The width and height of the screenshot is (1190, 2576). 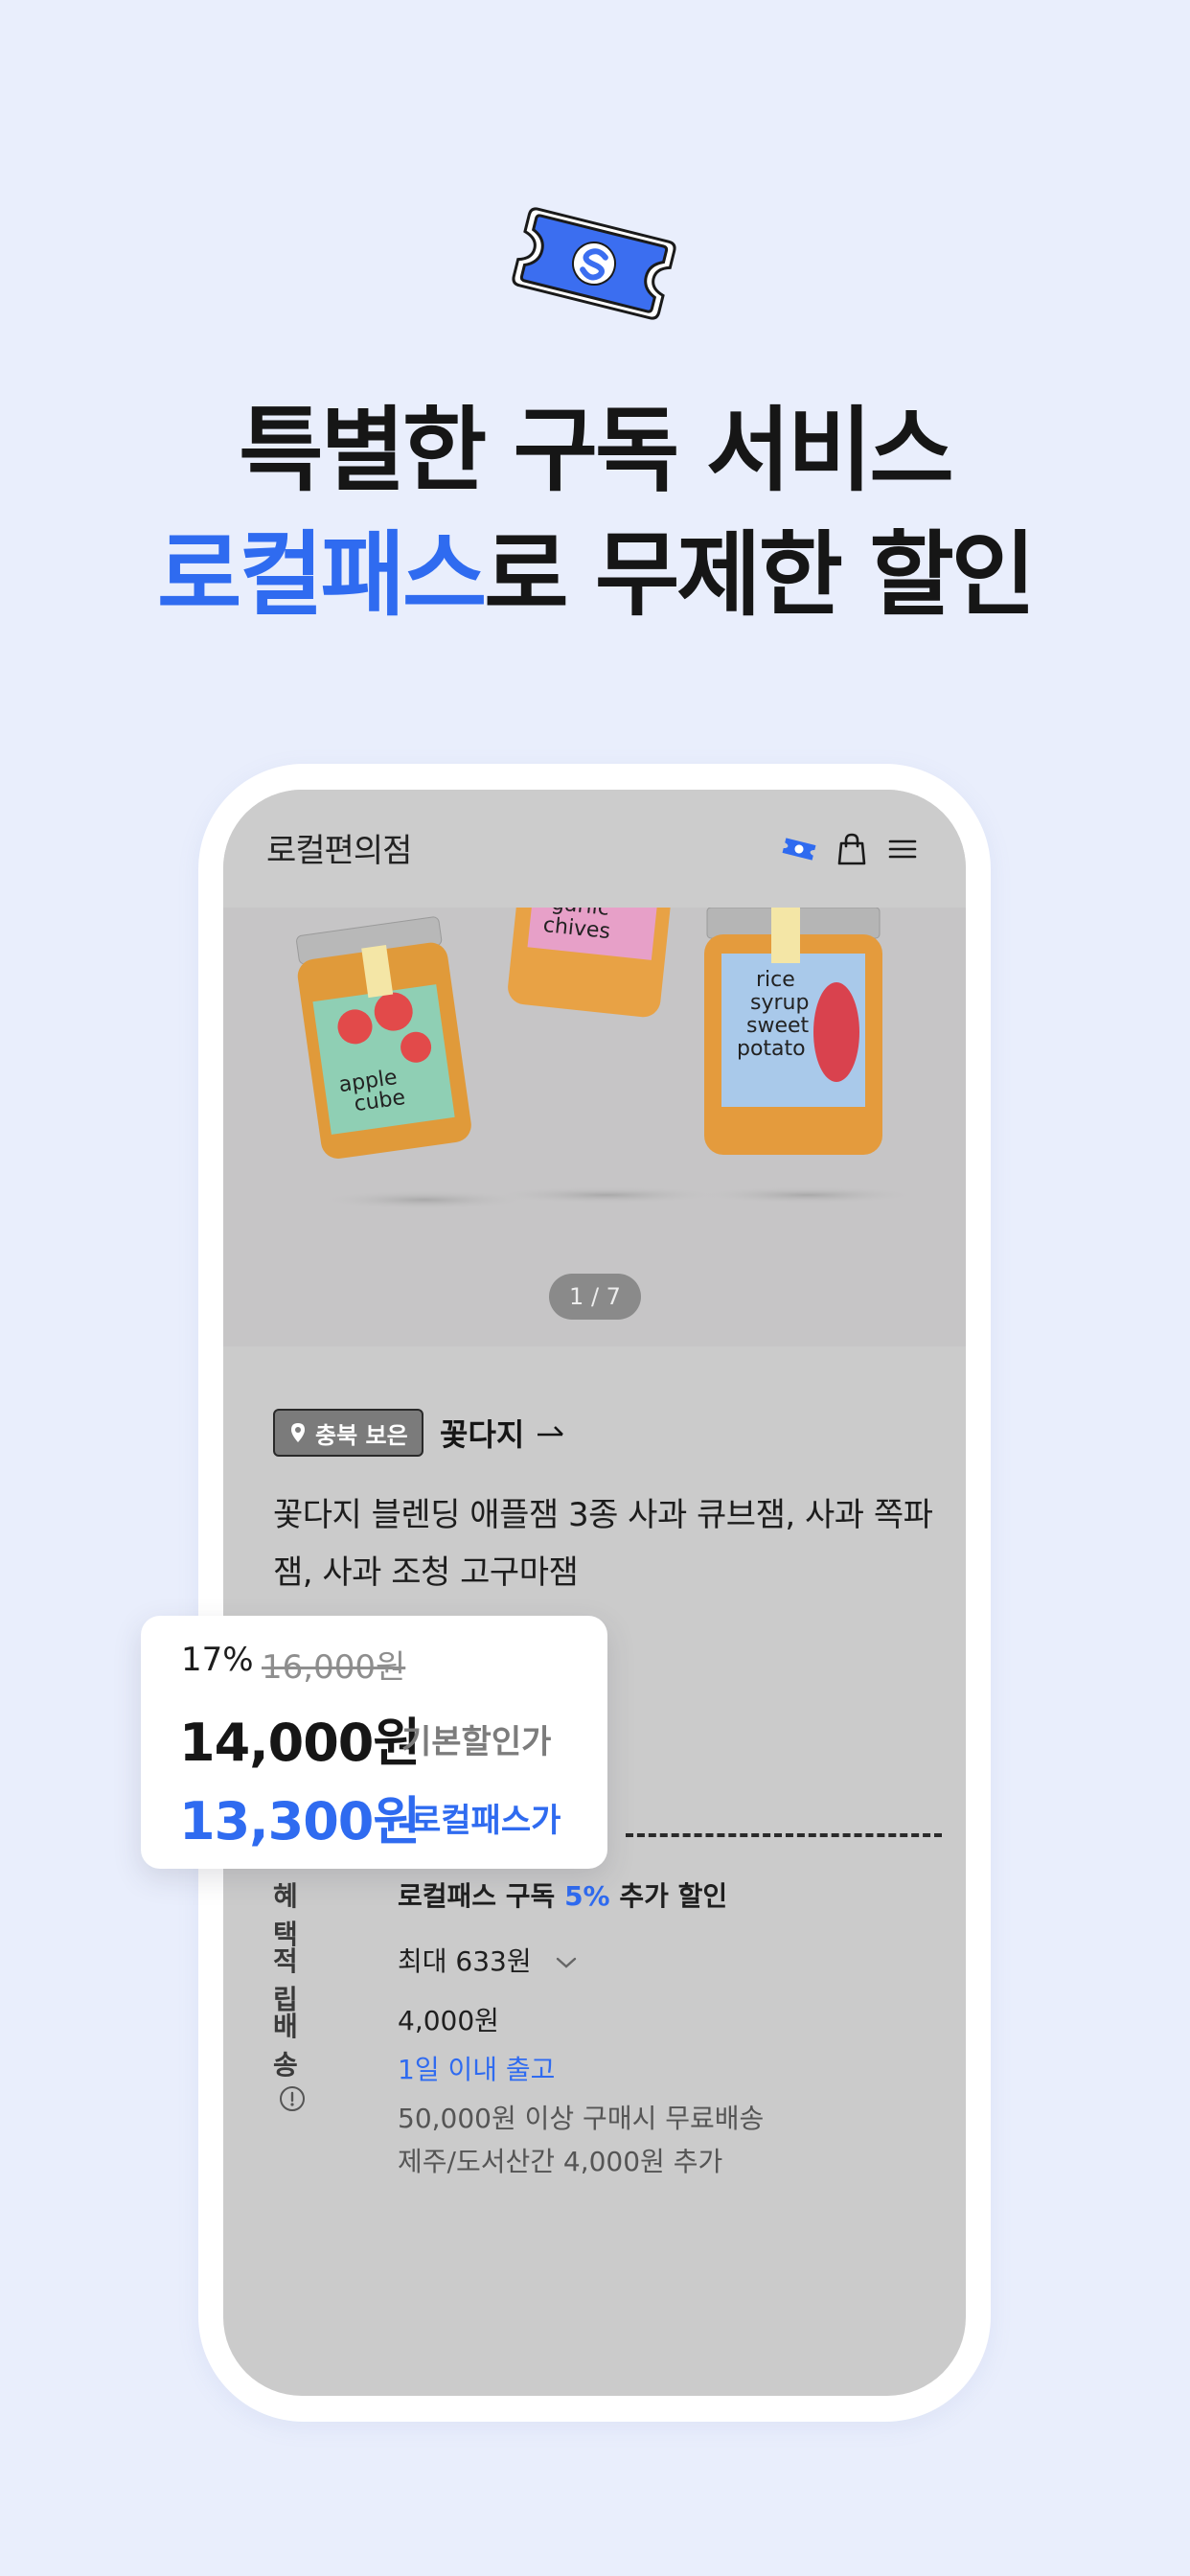 What do you see at coordinates (784, 1835) in the screenshot?
I see `divider` at bounding box center [784, 1835].